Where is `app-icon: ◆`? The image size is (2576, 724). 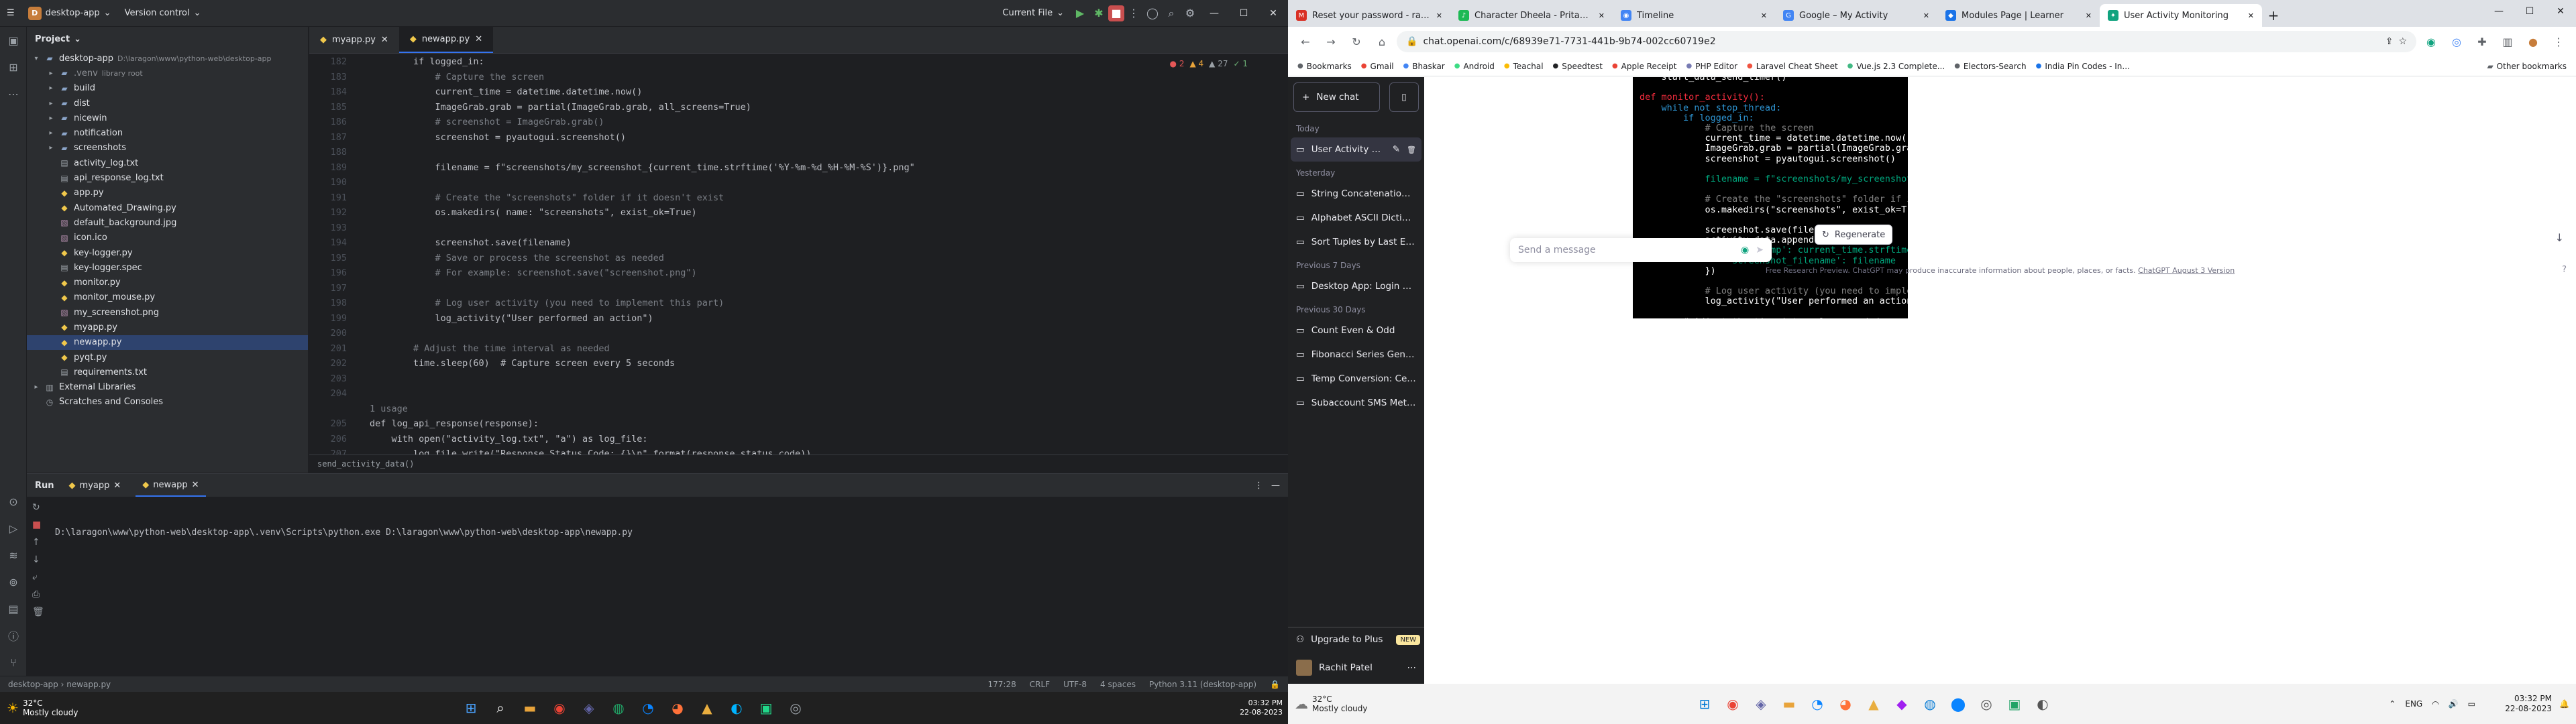
app-icon: ◆ is located at coordinates (1902, 704).